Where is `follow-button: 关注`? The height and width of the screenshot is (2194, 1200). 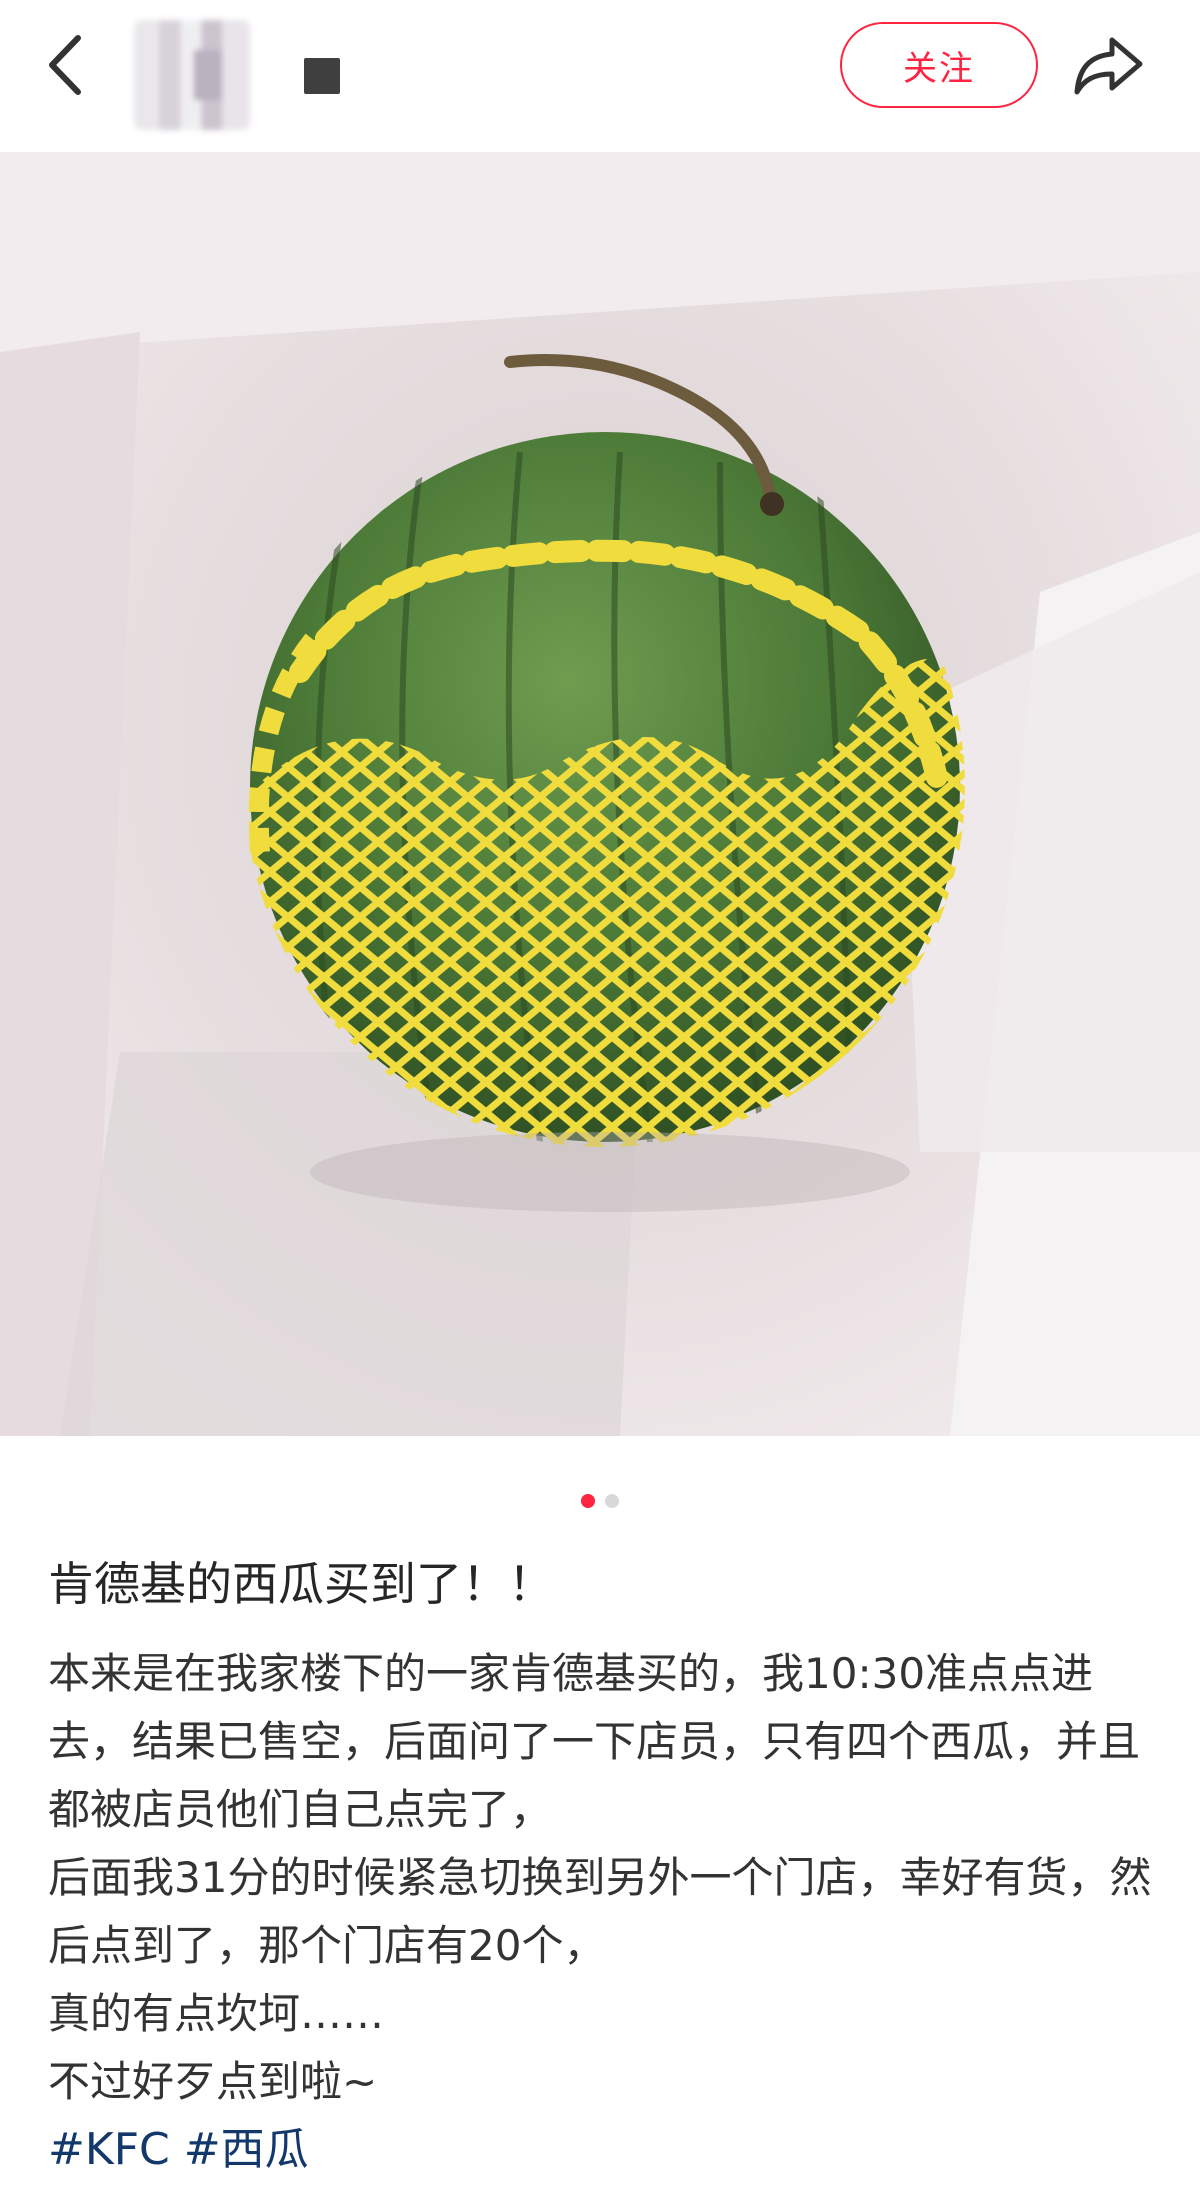 follow-button: 关注 is located at coordinates (939, 65).